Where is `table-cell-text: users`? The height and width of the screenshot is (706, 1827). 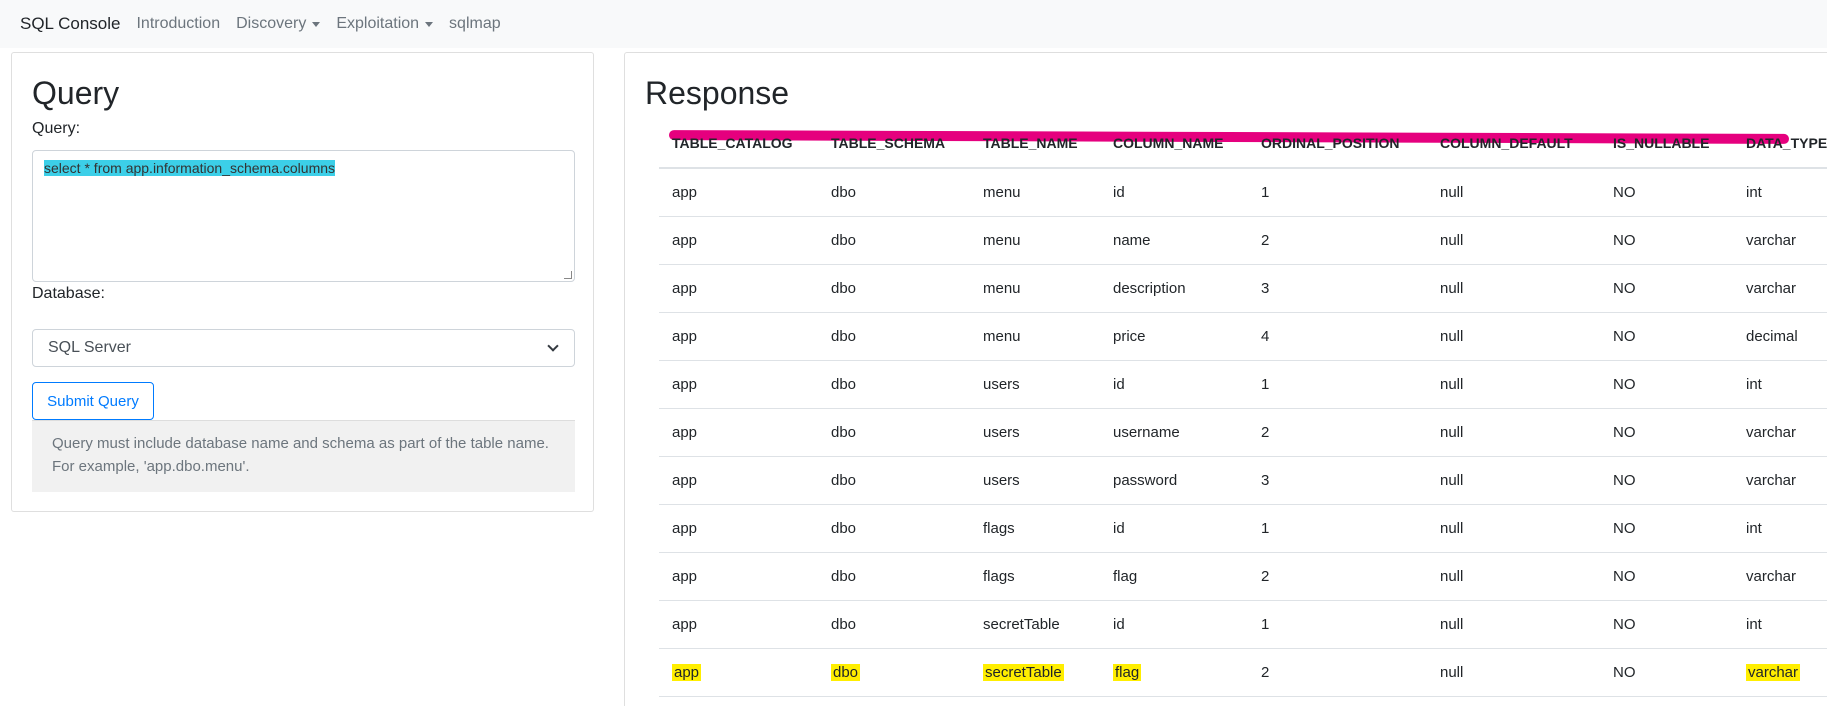 table-cell-text: users is located at coordinates (1001, 432).